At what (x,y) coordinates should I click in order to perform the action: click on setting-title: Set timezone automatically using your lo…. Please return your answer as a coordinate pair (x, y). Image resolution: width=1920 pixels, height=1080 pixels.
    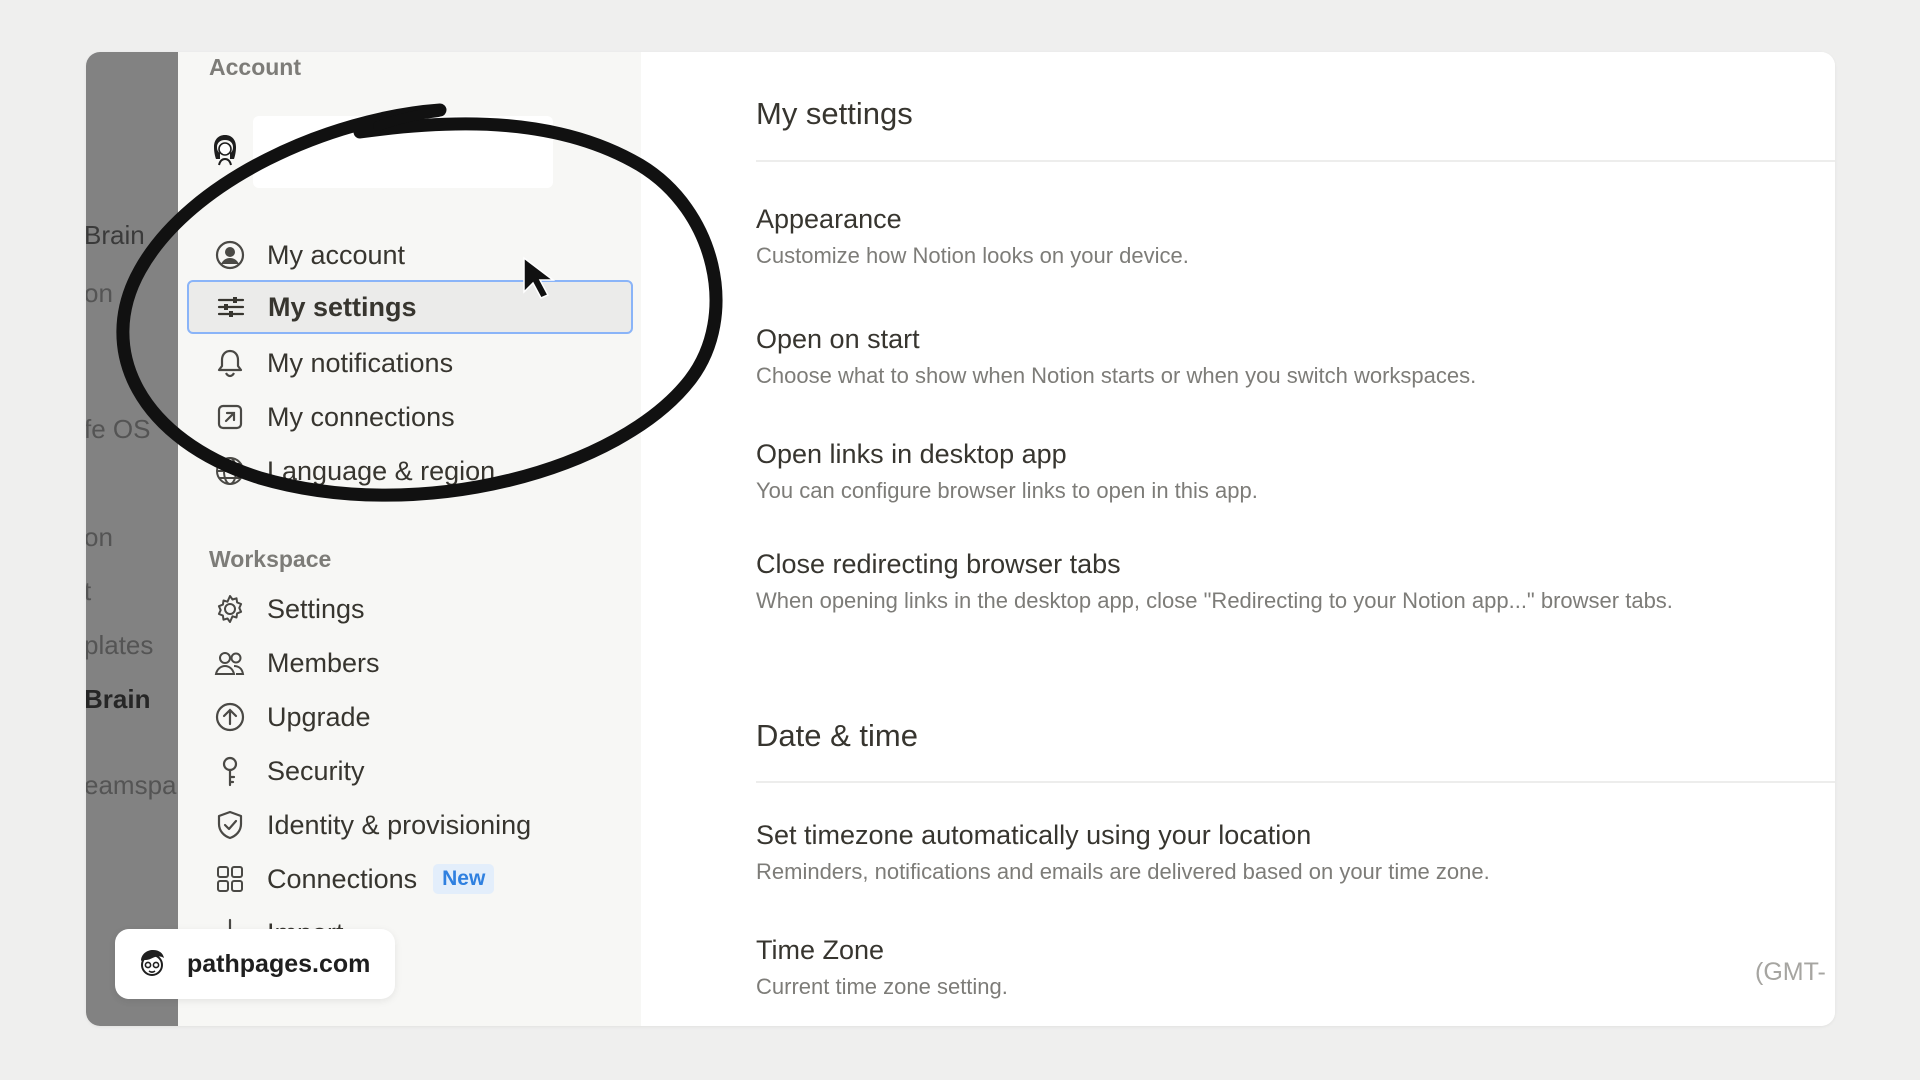
    Looking at the image, I should click on (1034, 835).